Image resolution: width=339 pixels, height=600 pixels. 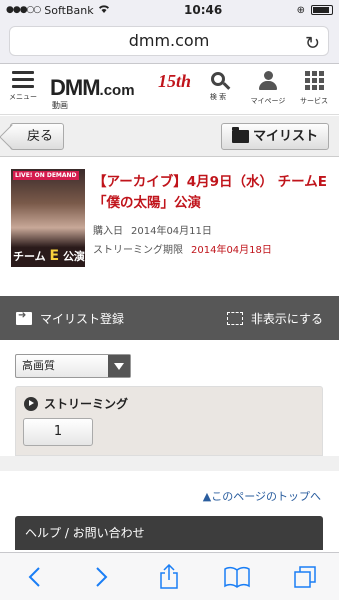 What do you see at coordinates (231, 250) in the screenshot?
I see `stream-limit-value: 2014年04月18日` at bounding box center [231, 250].